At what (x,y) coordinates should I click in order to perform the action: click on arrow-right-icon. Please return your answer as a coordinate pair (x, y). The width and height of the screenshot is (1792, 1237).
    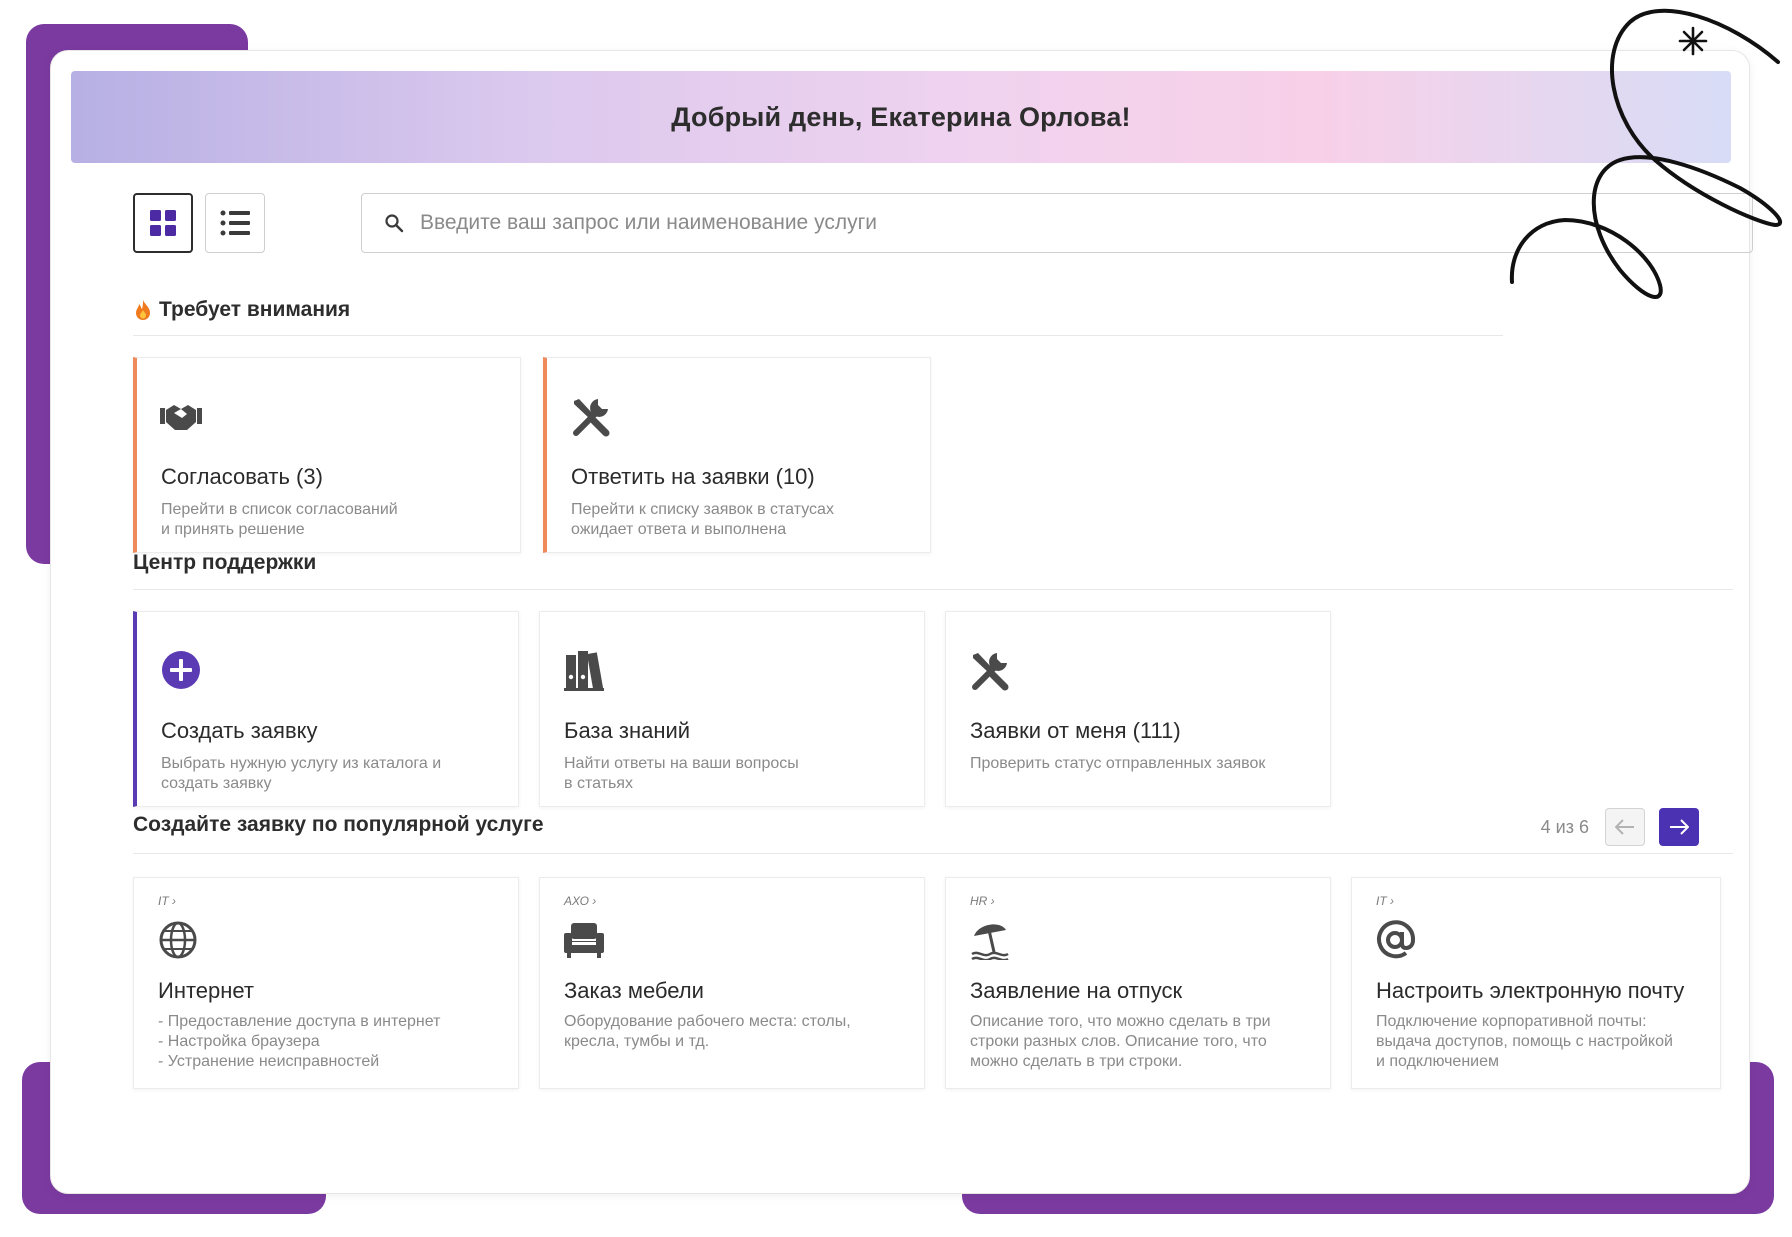
    Looking at the image, I should click on (1679, 827).